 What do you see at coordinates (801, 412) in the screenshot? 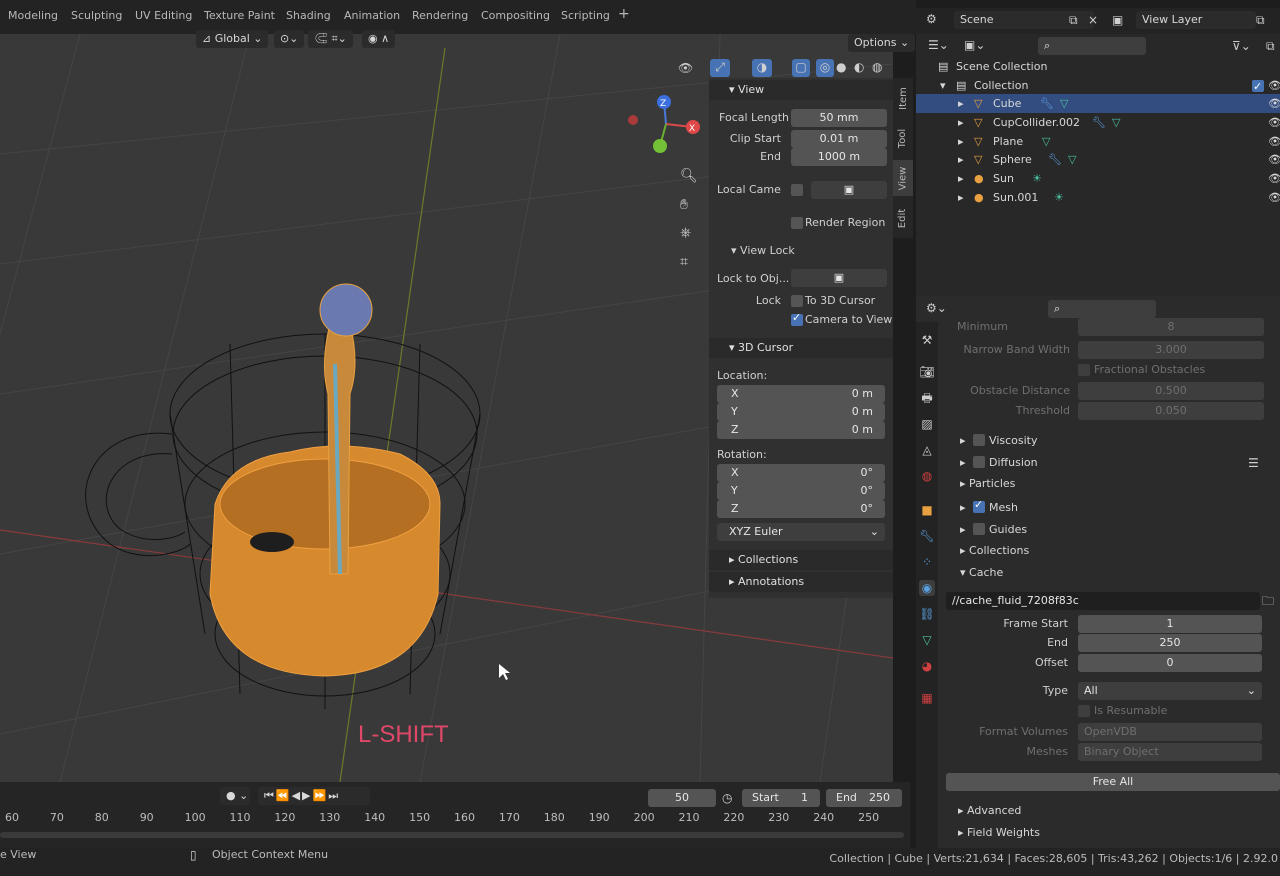
I see `cursor-location-y: Y 0 m` at bounding box center [801, 412].